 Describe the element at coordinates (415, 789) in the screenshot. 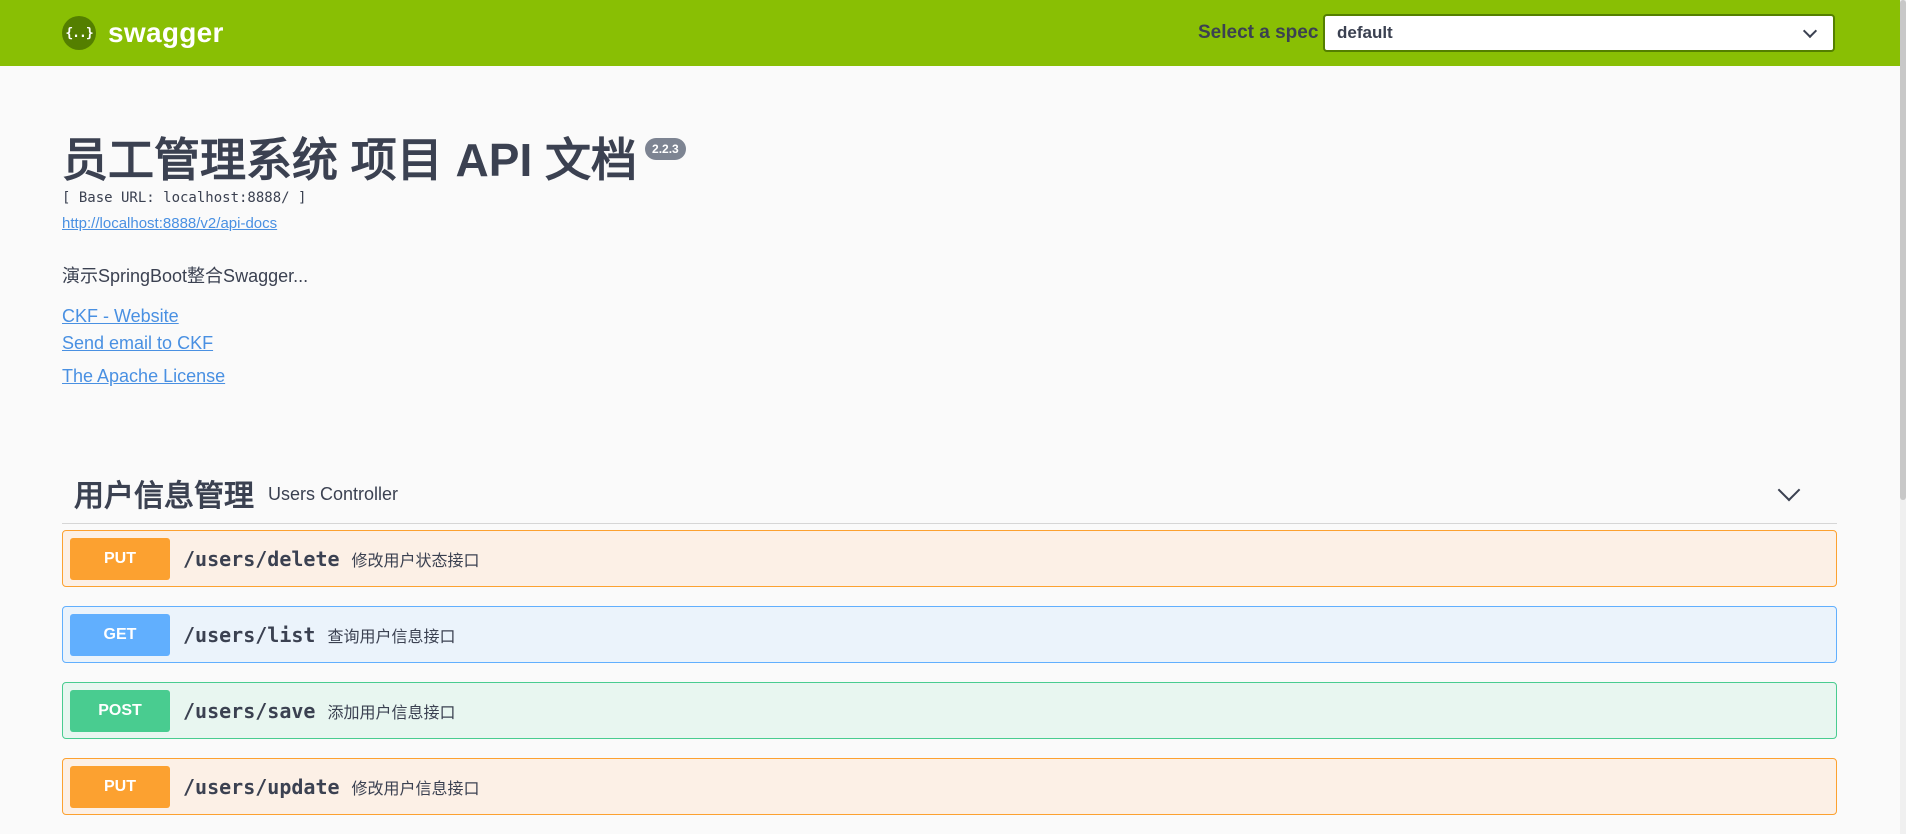

I see `operation-summary: 修改用户信息接口` at that location.